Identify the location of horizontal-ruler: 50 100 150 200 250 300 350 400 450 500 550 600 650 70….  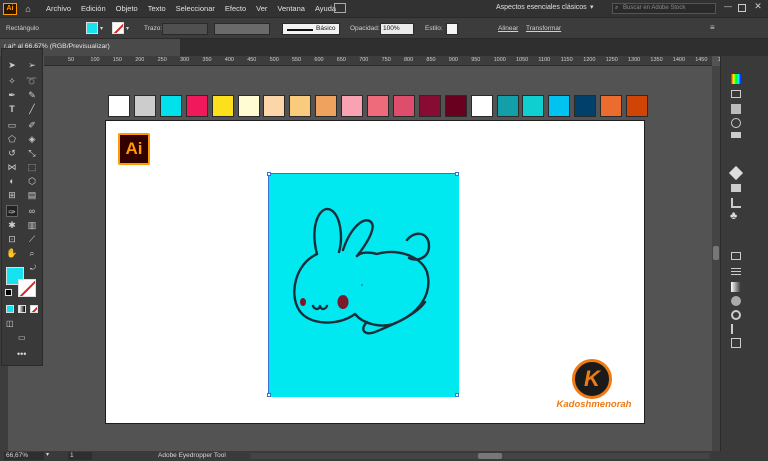
(385, 61).